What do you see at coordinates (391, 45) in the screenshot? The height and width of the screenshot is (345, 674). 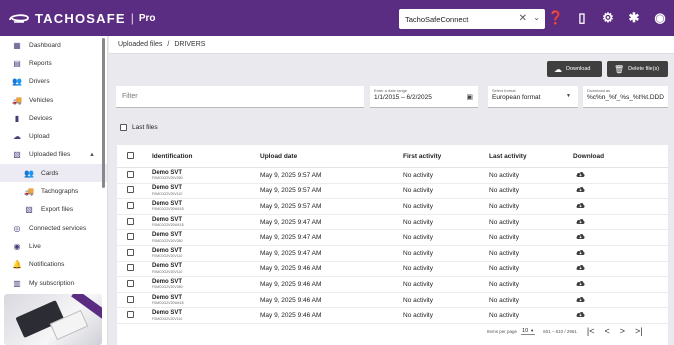 I see `breadcrumb: Uploaded files / DRIVERS` at bounding box center [391, 45].